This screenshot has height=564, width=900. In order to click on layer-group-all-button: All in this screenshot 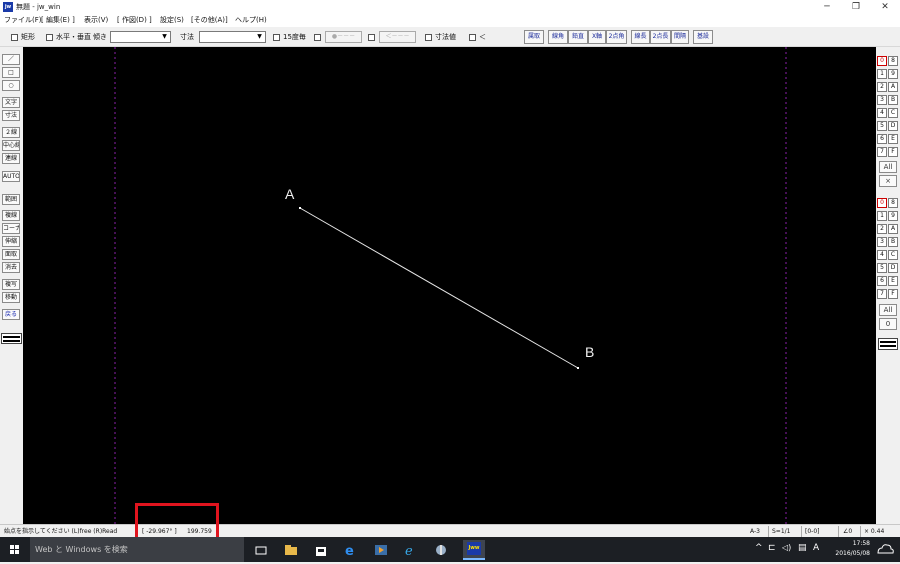, I will do `click(888, 167)`.